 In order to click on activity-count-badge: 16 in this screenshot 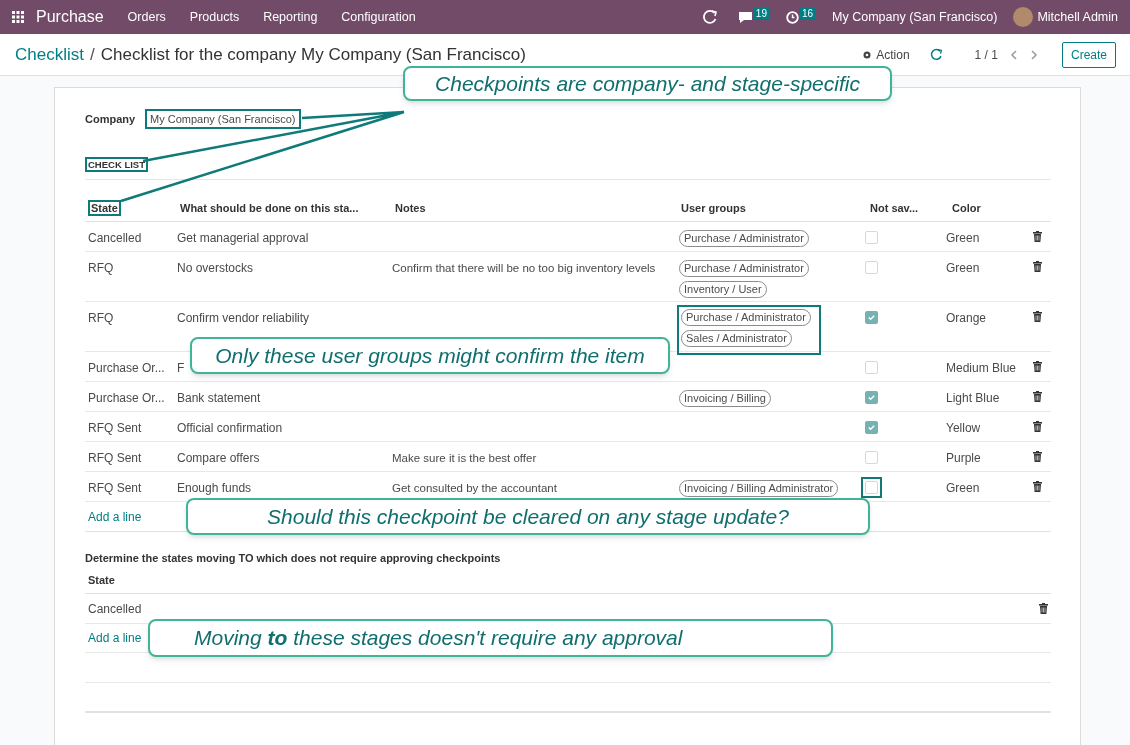, I will do `click(807, 13)`.